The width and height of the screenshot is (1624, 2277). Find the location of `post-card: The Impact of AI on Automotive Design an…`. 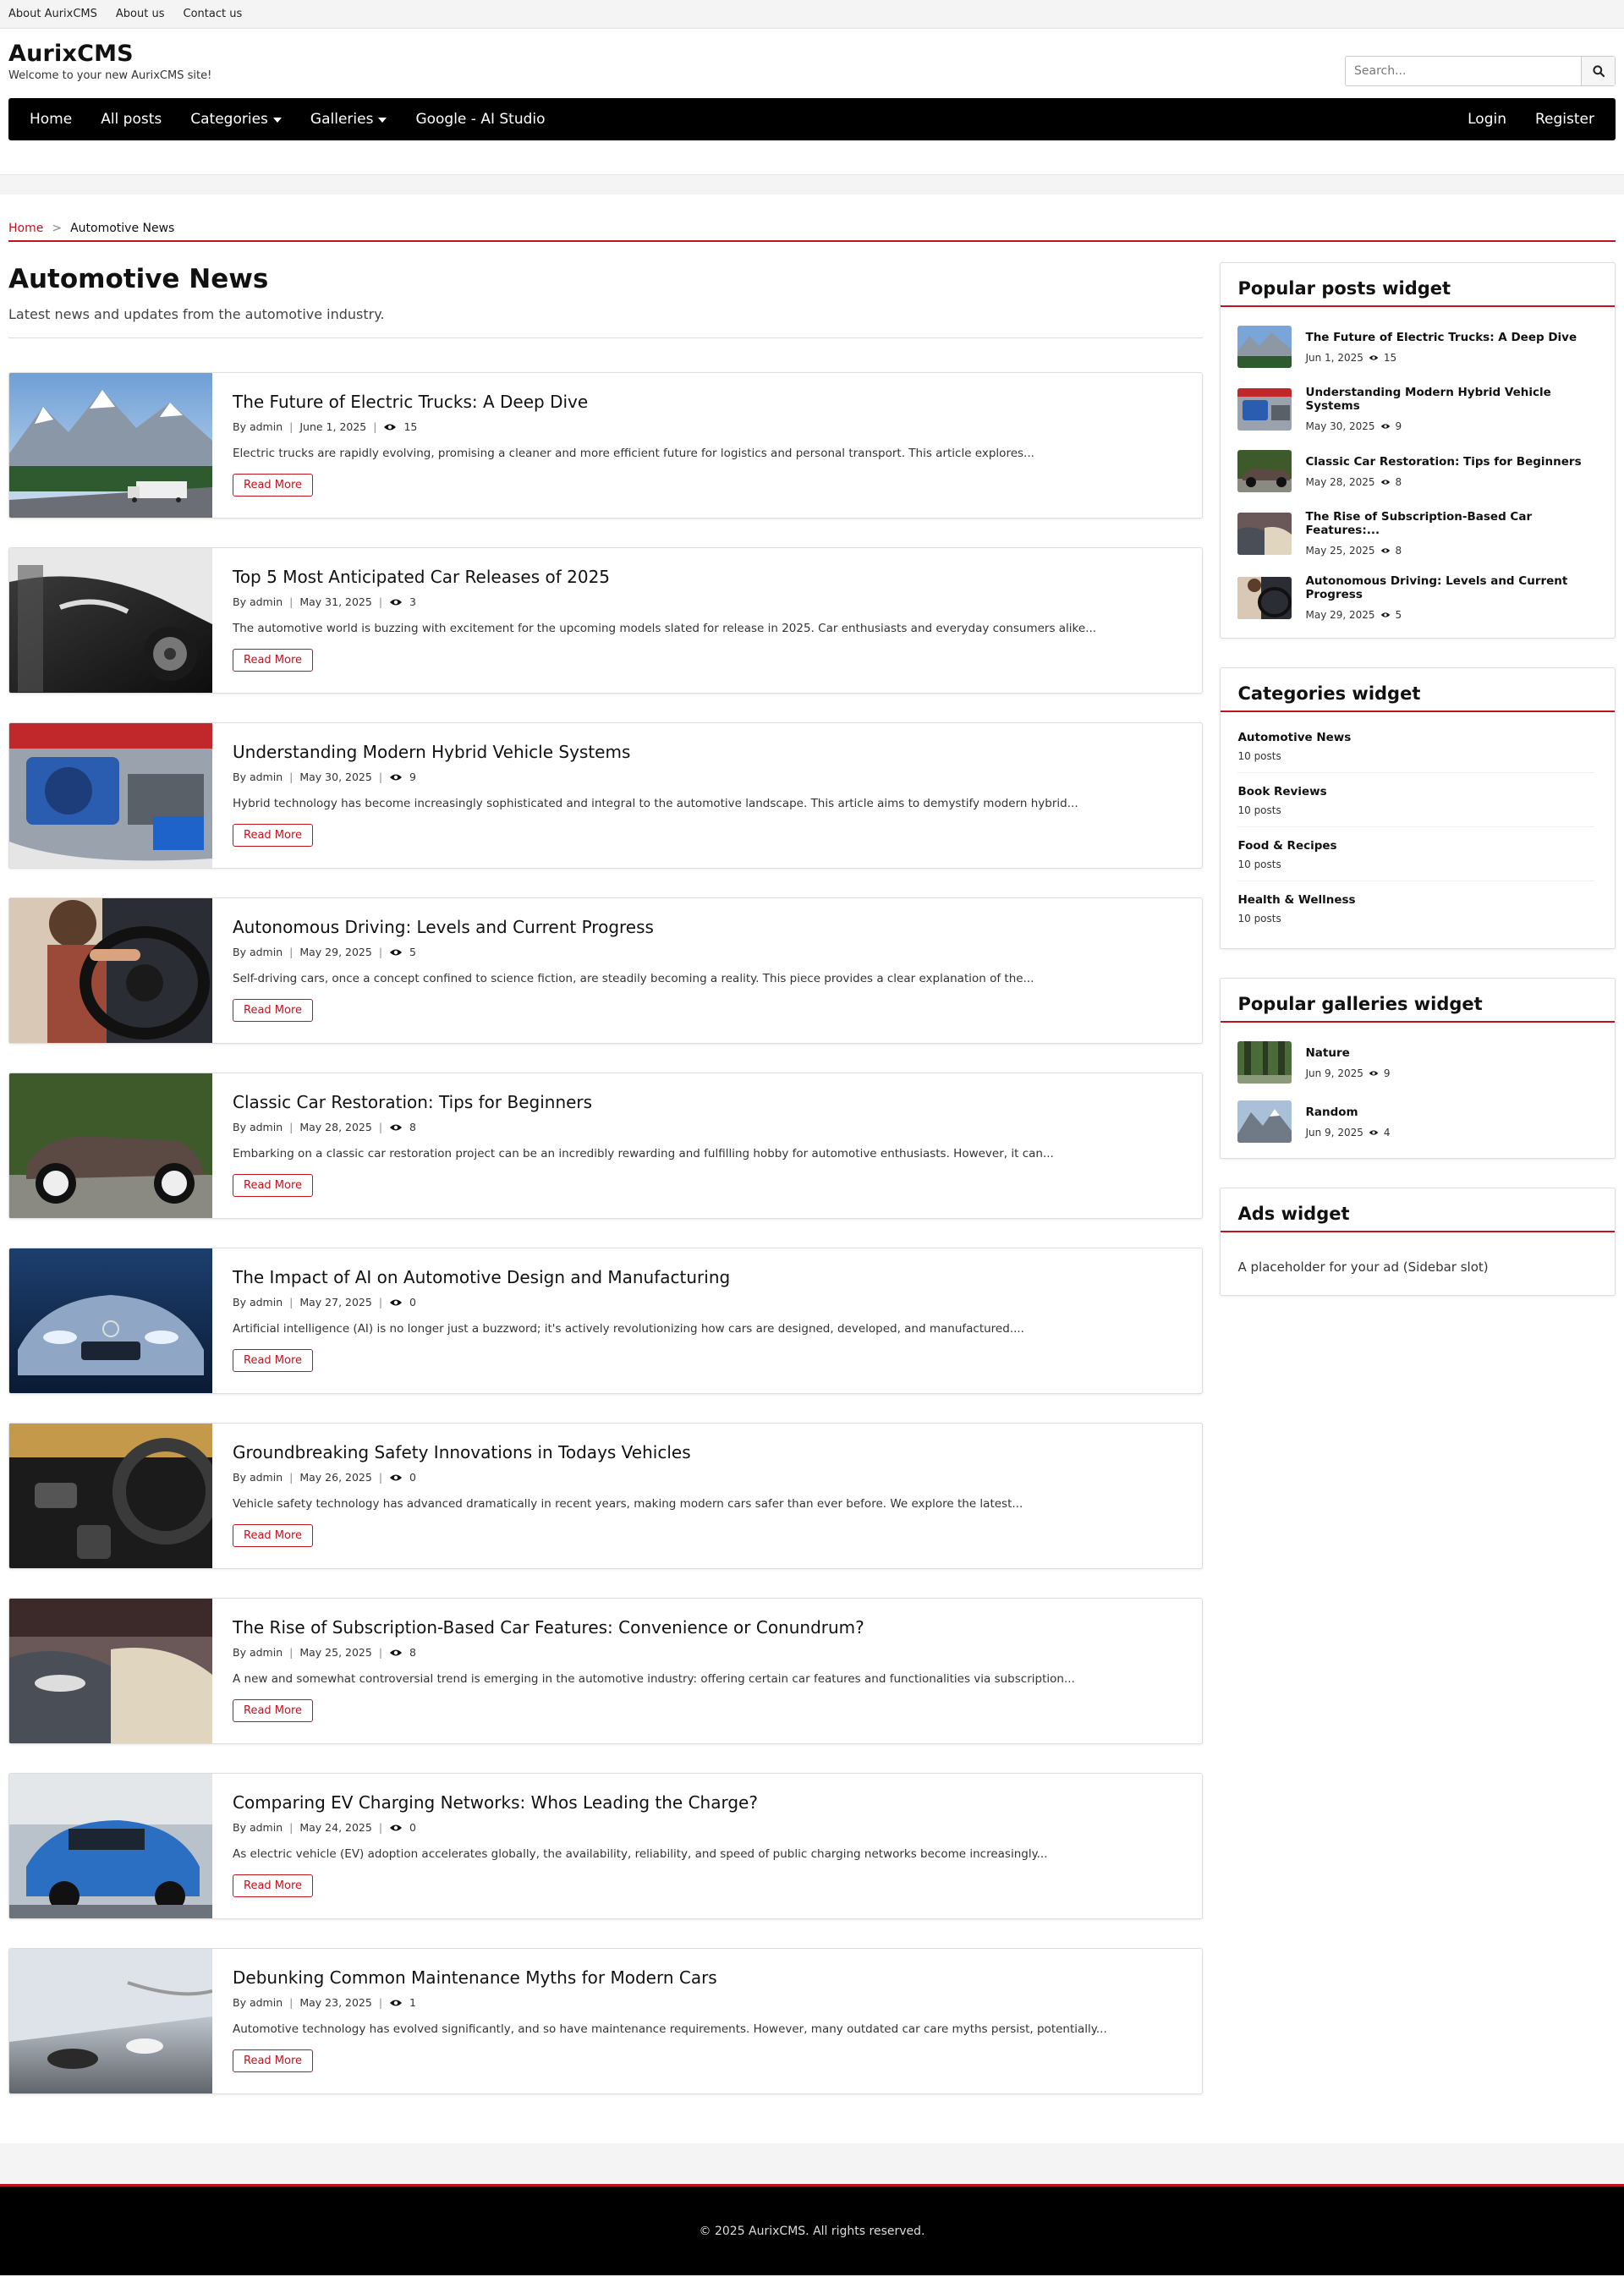

post-card: The Impact of AI on Automotive Design an… is located at coordinates (606, 1321).